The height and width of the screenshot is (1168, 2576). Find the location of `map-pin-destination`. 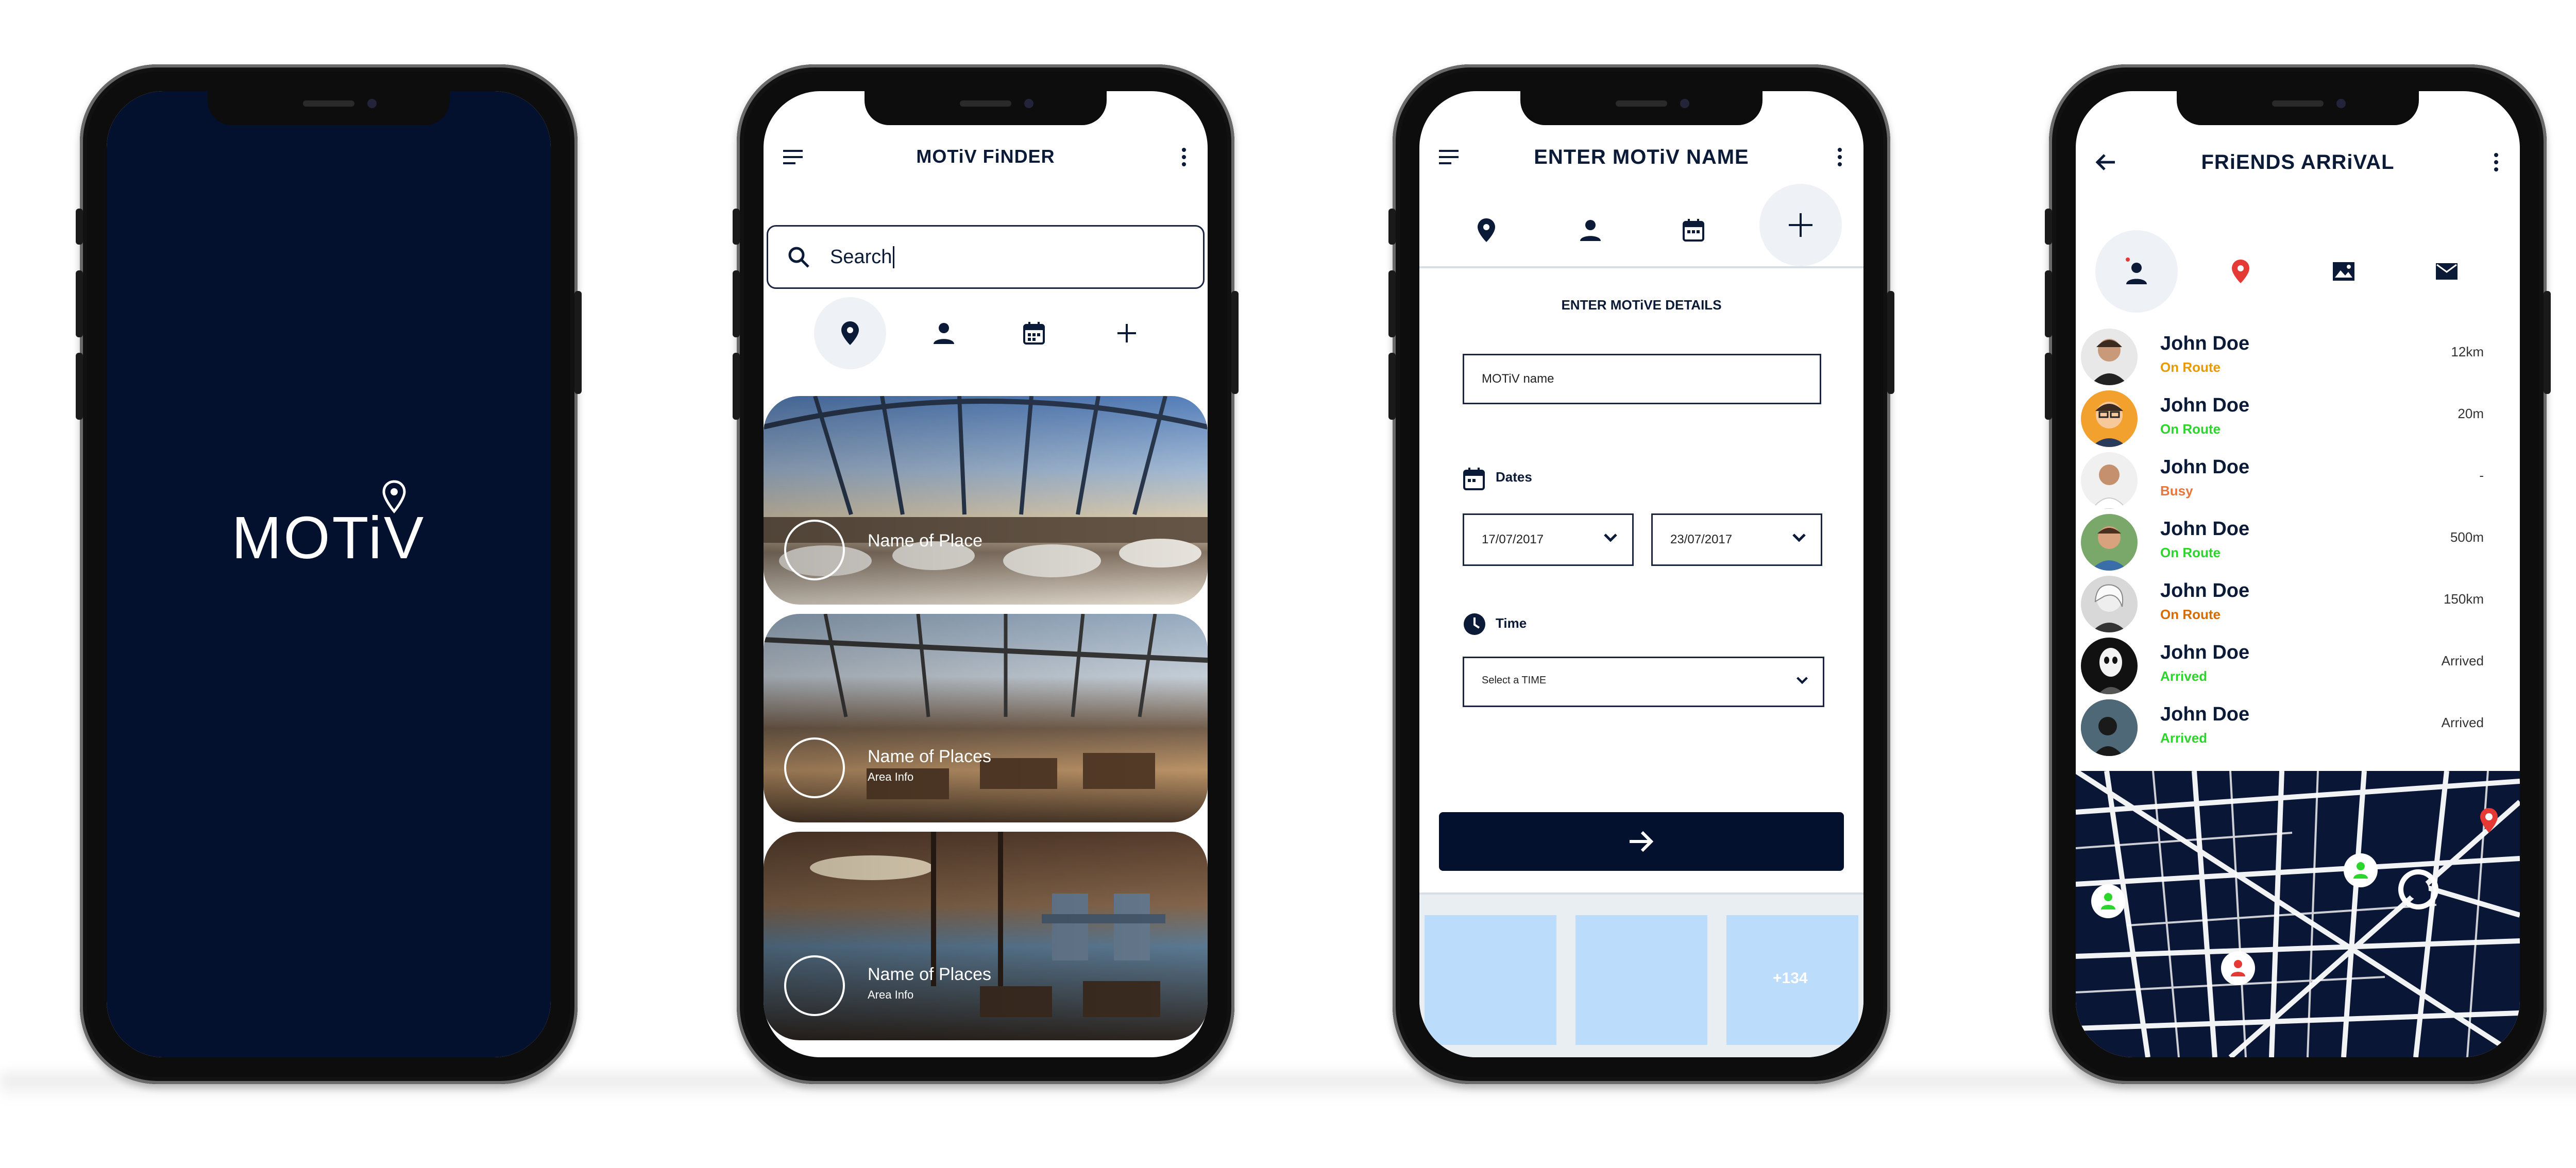

map-pin-destination is located at coordinates (2489, 821).